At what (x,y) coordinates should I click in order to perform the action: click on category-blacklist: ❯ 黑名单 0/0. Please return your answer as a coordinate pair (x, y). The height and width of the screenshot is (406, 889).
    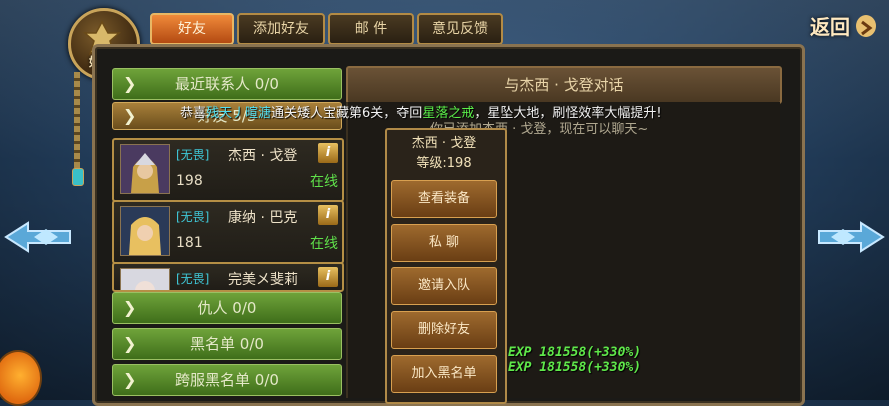
    Looking at the image, I should click on (227, 344).